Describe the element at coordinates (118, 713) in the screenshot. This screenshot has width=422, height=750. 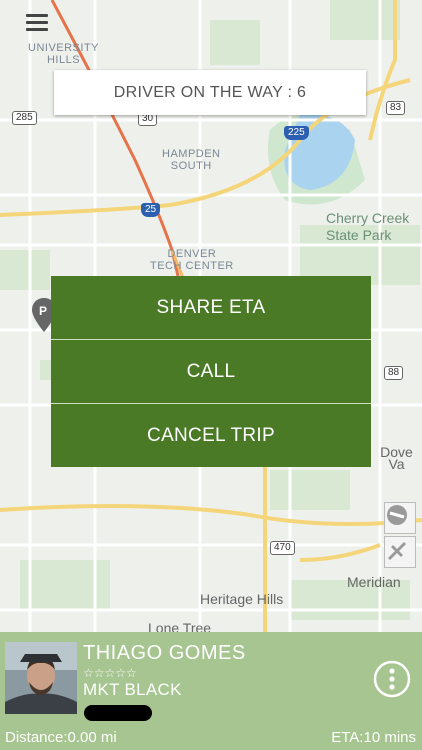
I see `license-plate-redacted` at that location.